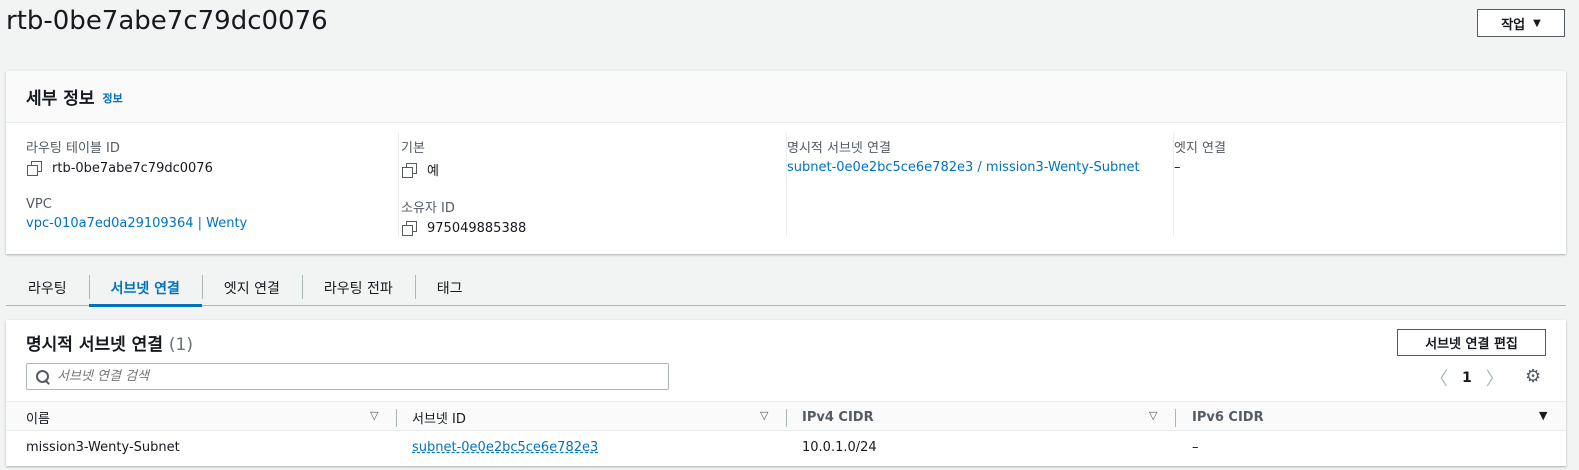 The height and width of the screenshot is (470, 1579). Describe the element at coordinates (38, 417) in the screenshot. I see `column-header-name: 이름` at that location.